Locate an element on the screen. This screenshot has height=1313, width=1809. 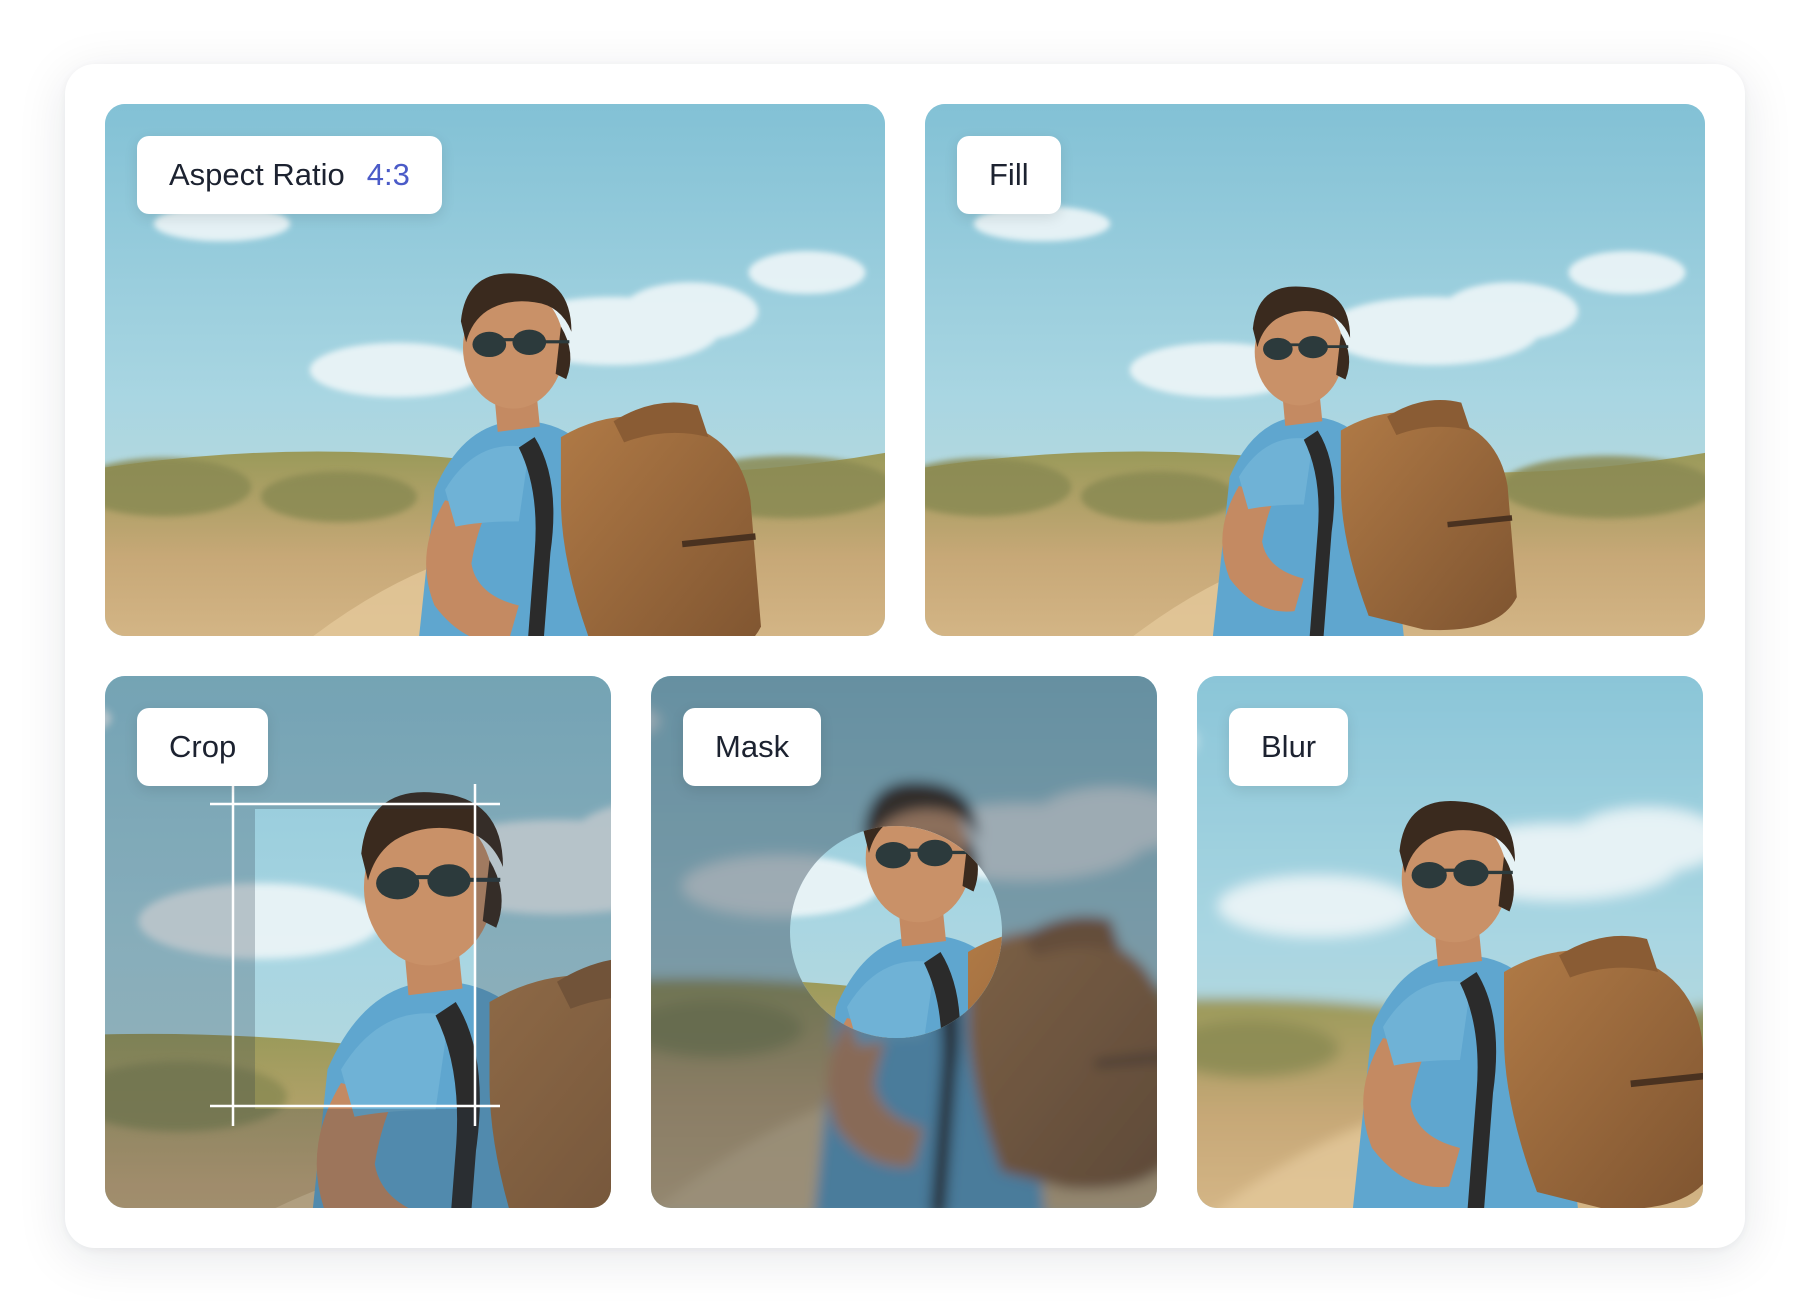
fill-label-text: Fill is located at coordinates (1009, 174).